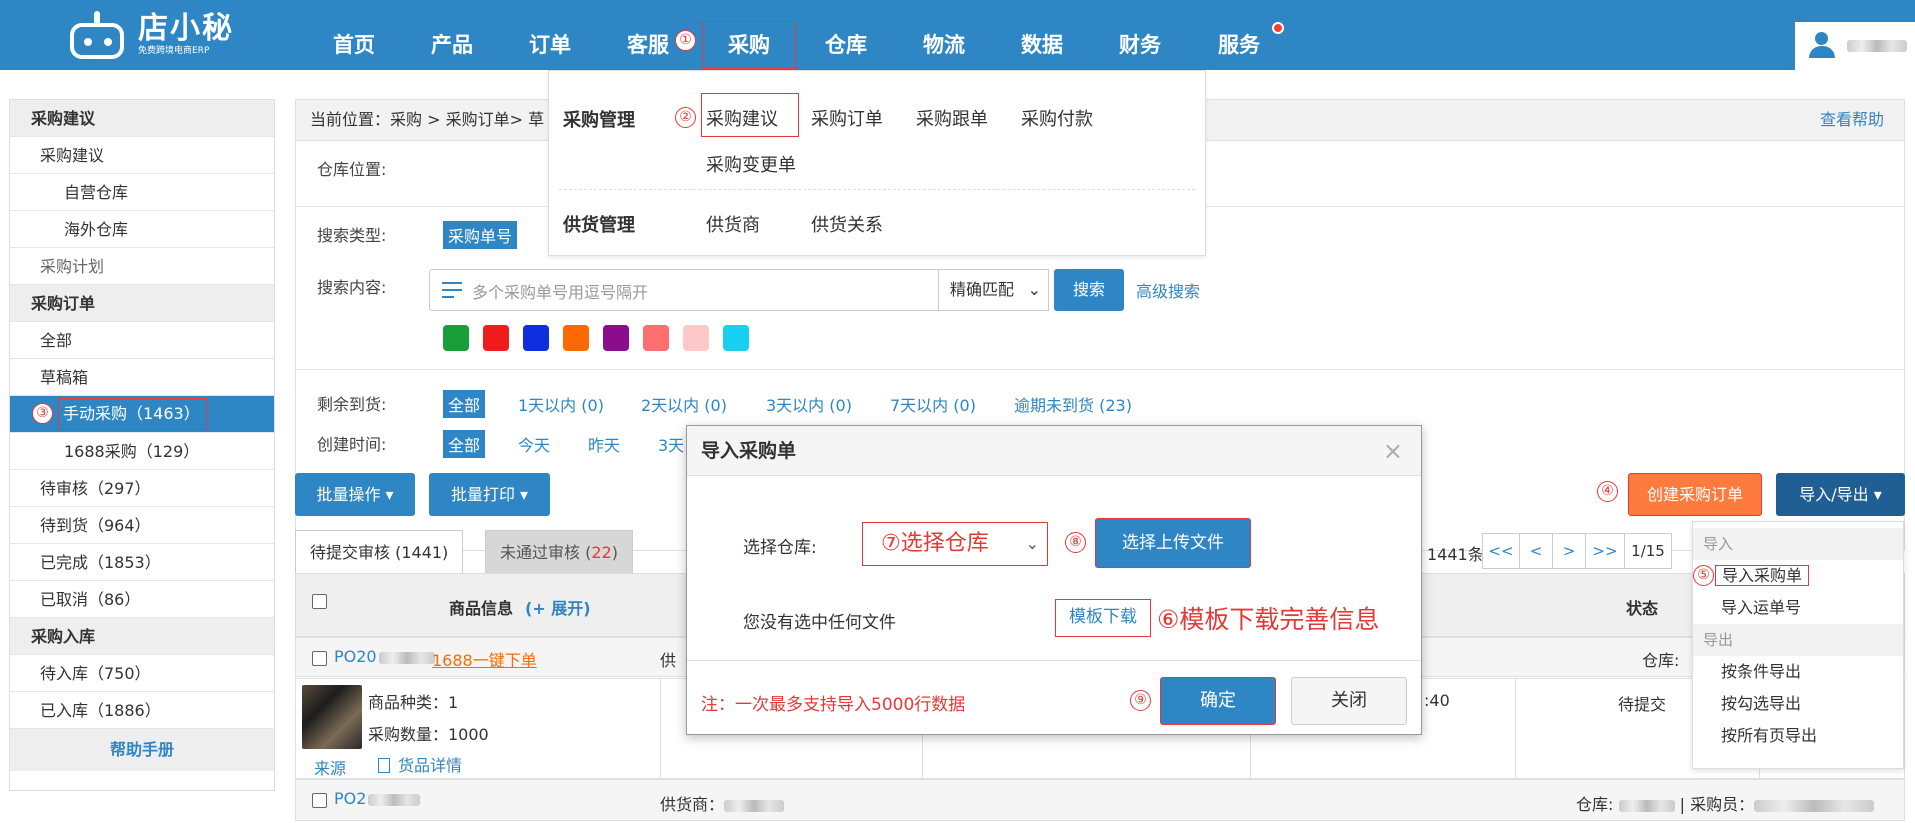  I want to click on sidebar-item-awaiting-arrival: 待到货（964）, so click(142, 525).